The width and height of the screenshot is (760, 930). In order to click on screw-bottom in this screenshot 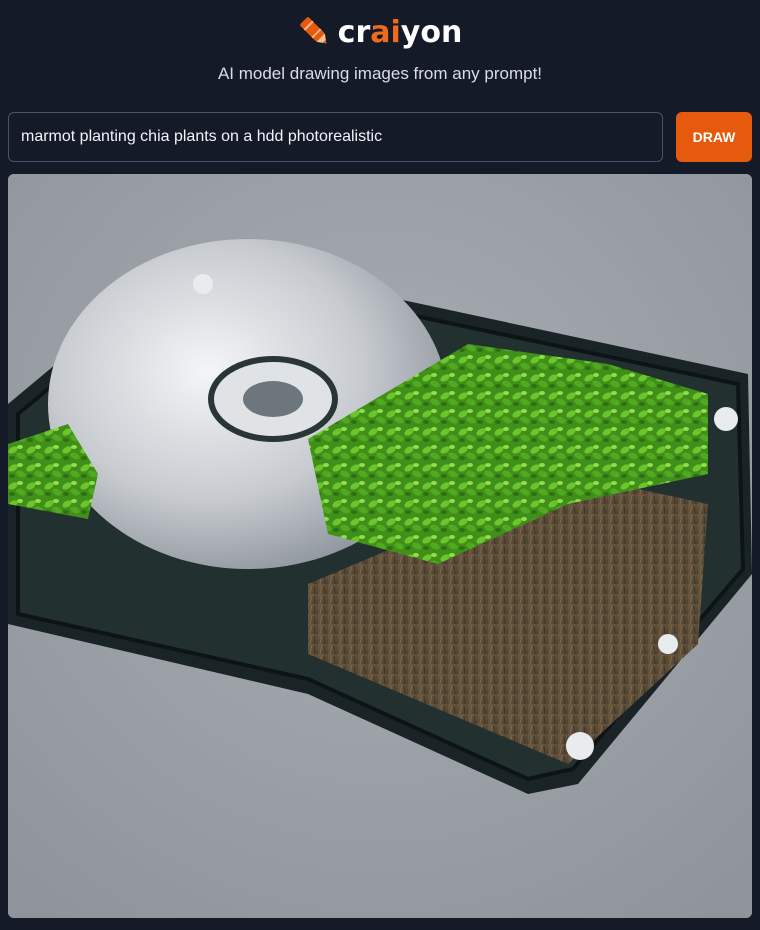, I will do `click(580, 746)`.